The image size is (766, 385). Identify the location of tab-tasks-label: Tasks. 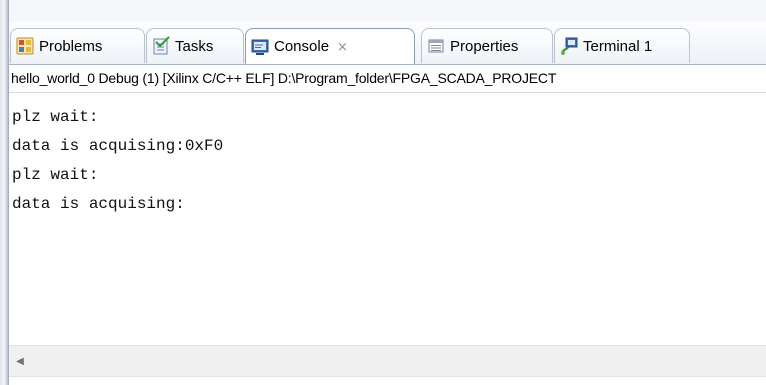
(194, 46).